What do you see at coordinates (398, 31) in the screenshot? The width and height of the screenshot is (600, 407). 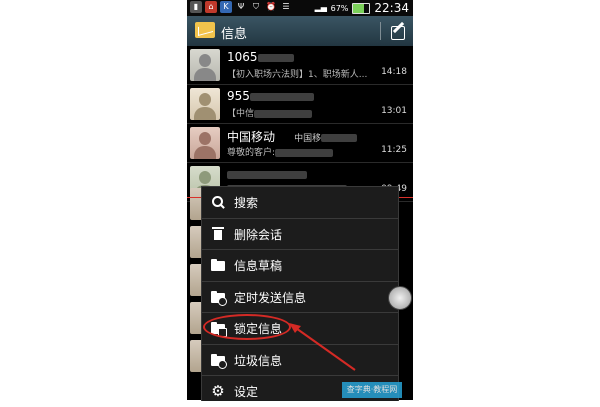 I see `compose-icon` at bounding box center [398, 31].